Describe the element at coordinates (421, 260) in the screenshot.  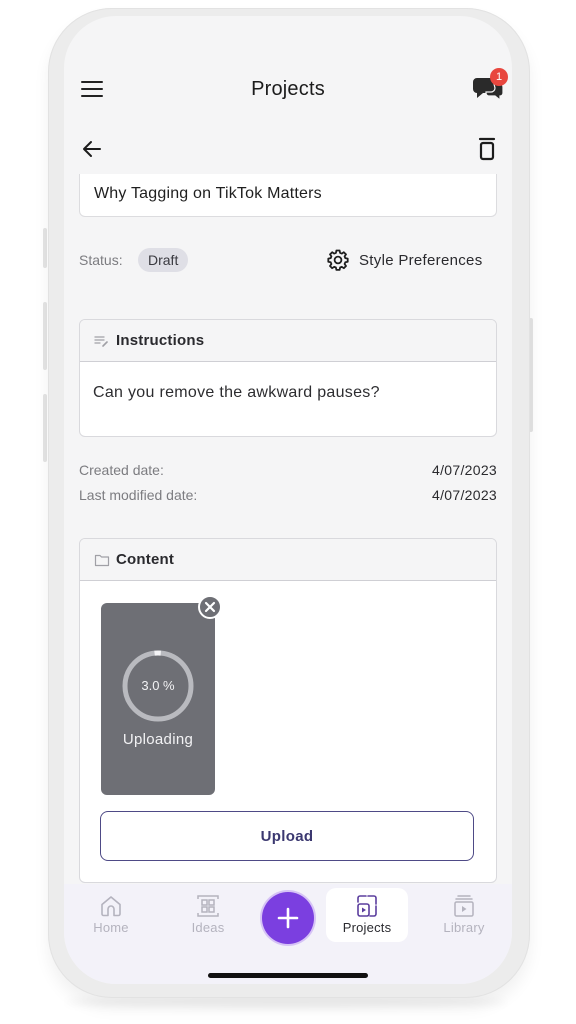
I see `style-preferences-label: Style Preferences` at that location.